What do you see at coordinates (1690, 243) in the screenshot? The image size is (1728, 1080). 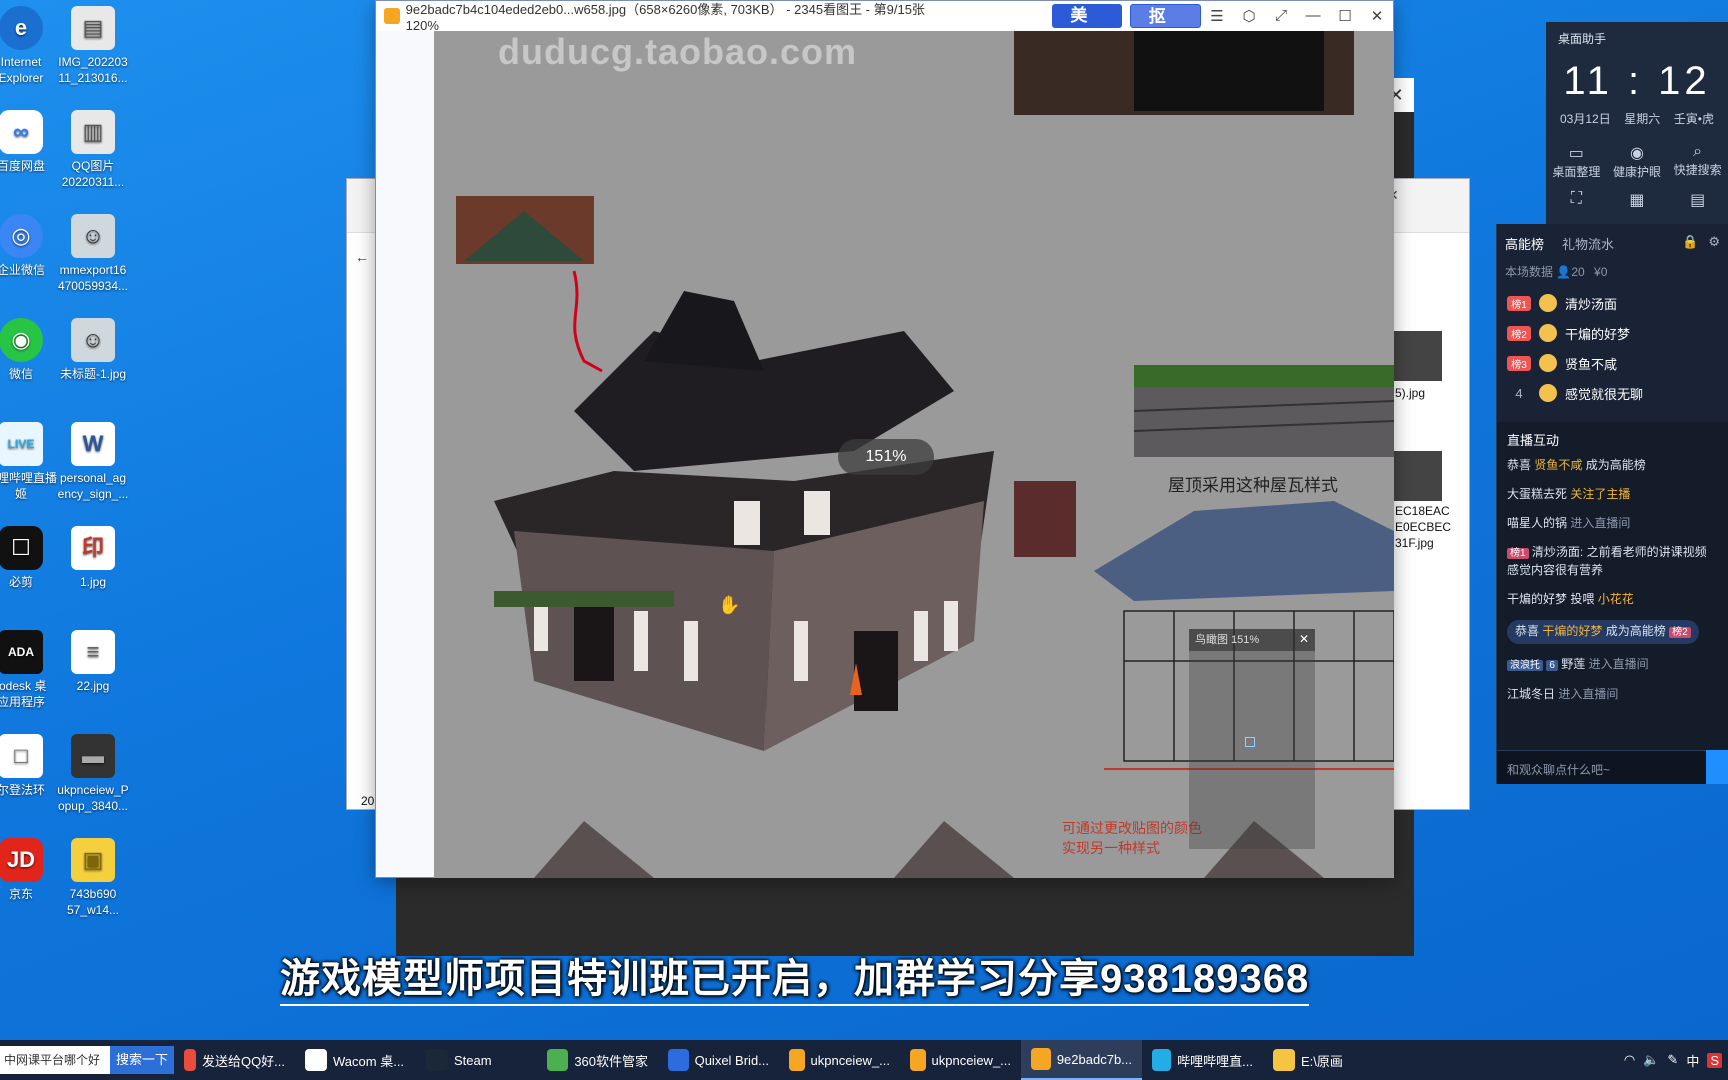 I see `lock-icon: 🔒` at bounding box center [1690, 243].